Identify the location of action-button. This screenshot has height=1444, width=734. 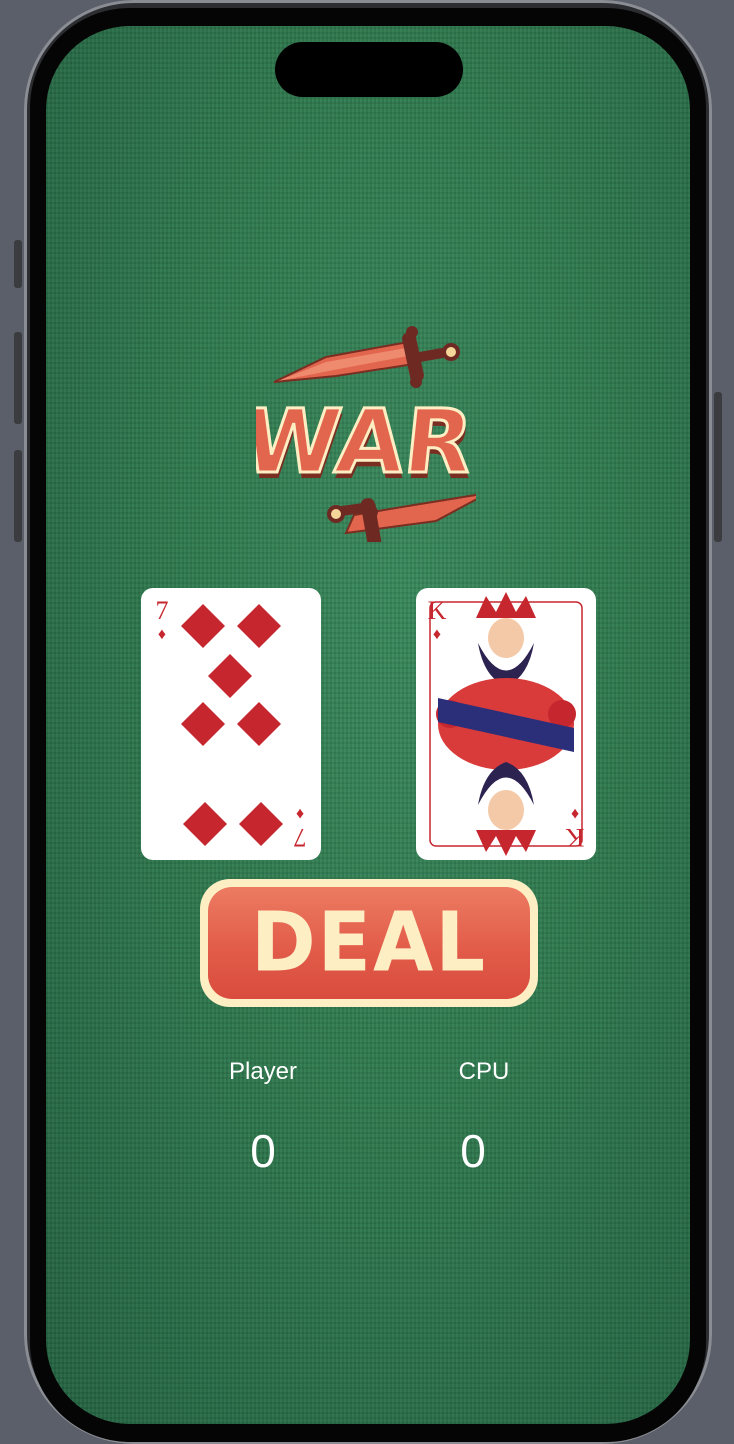
(18, 264).